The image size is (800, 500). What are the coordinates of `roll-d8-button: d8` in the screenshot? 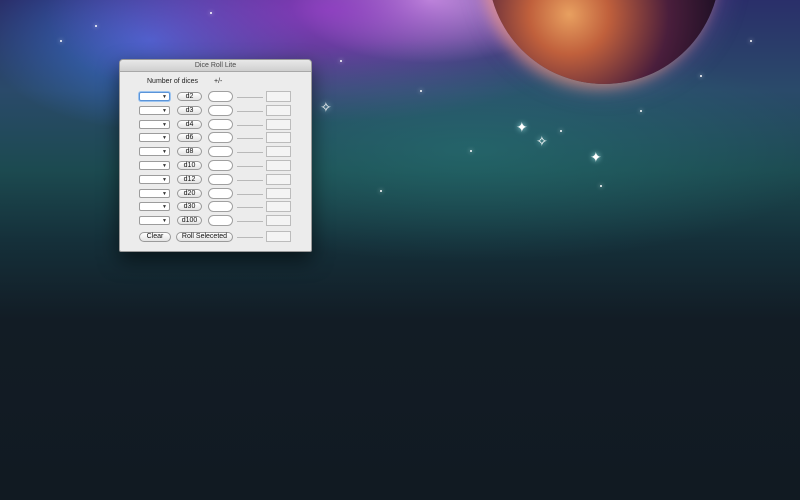 It's located at (189, 152).